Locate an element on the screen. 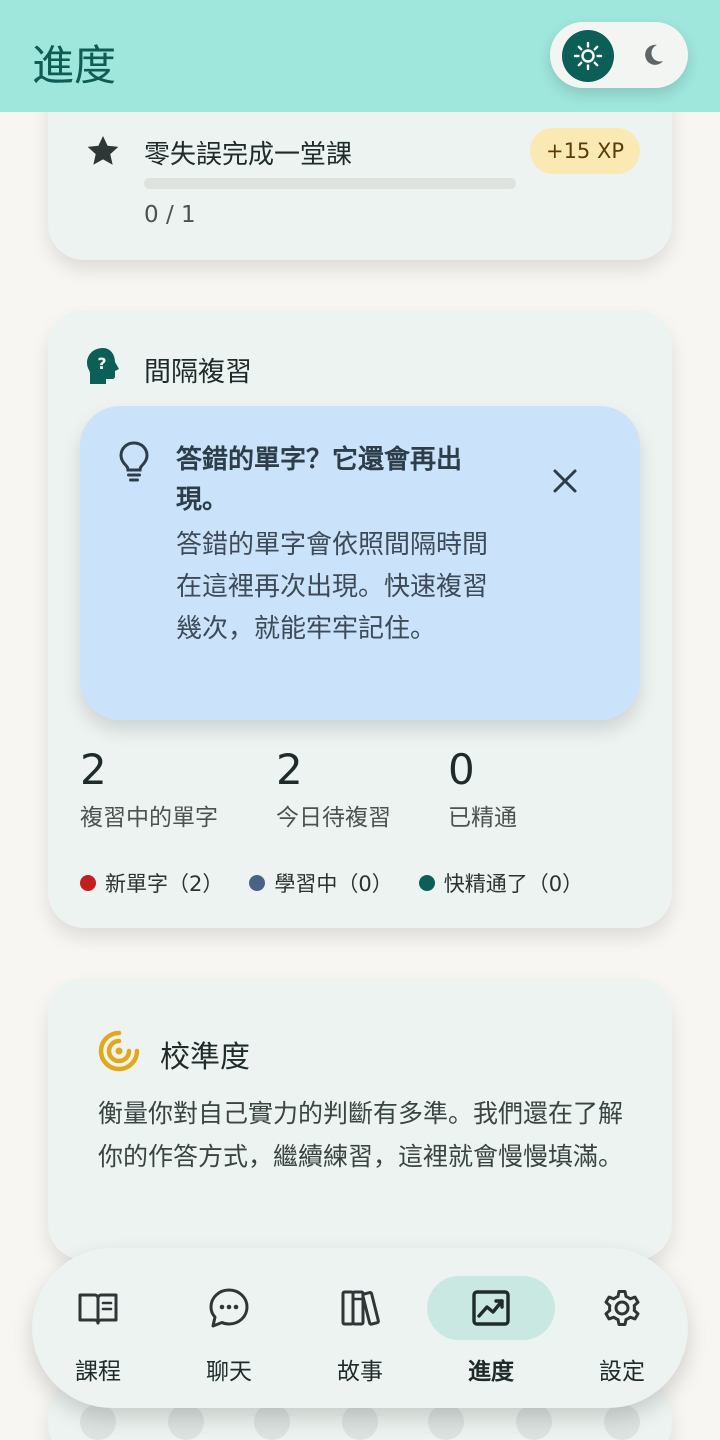 Image resolution: width=720 pixels, height=1440 pixels. page-title: 進度 is located at coordinates (74, 65).